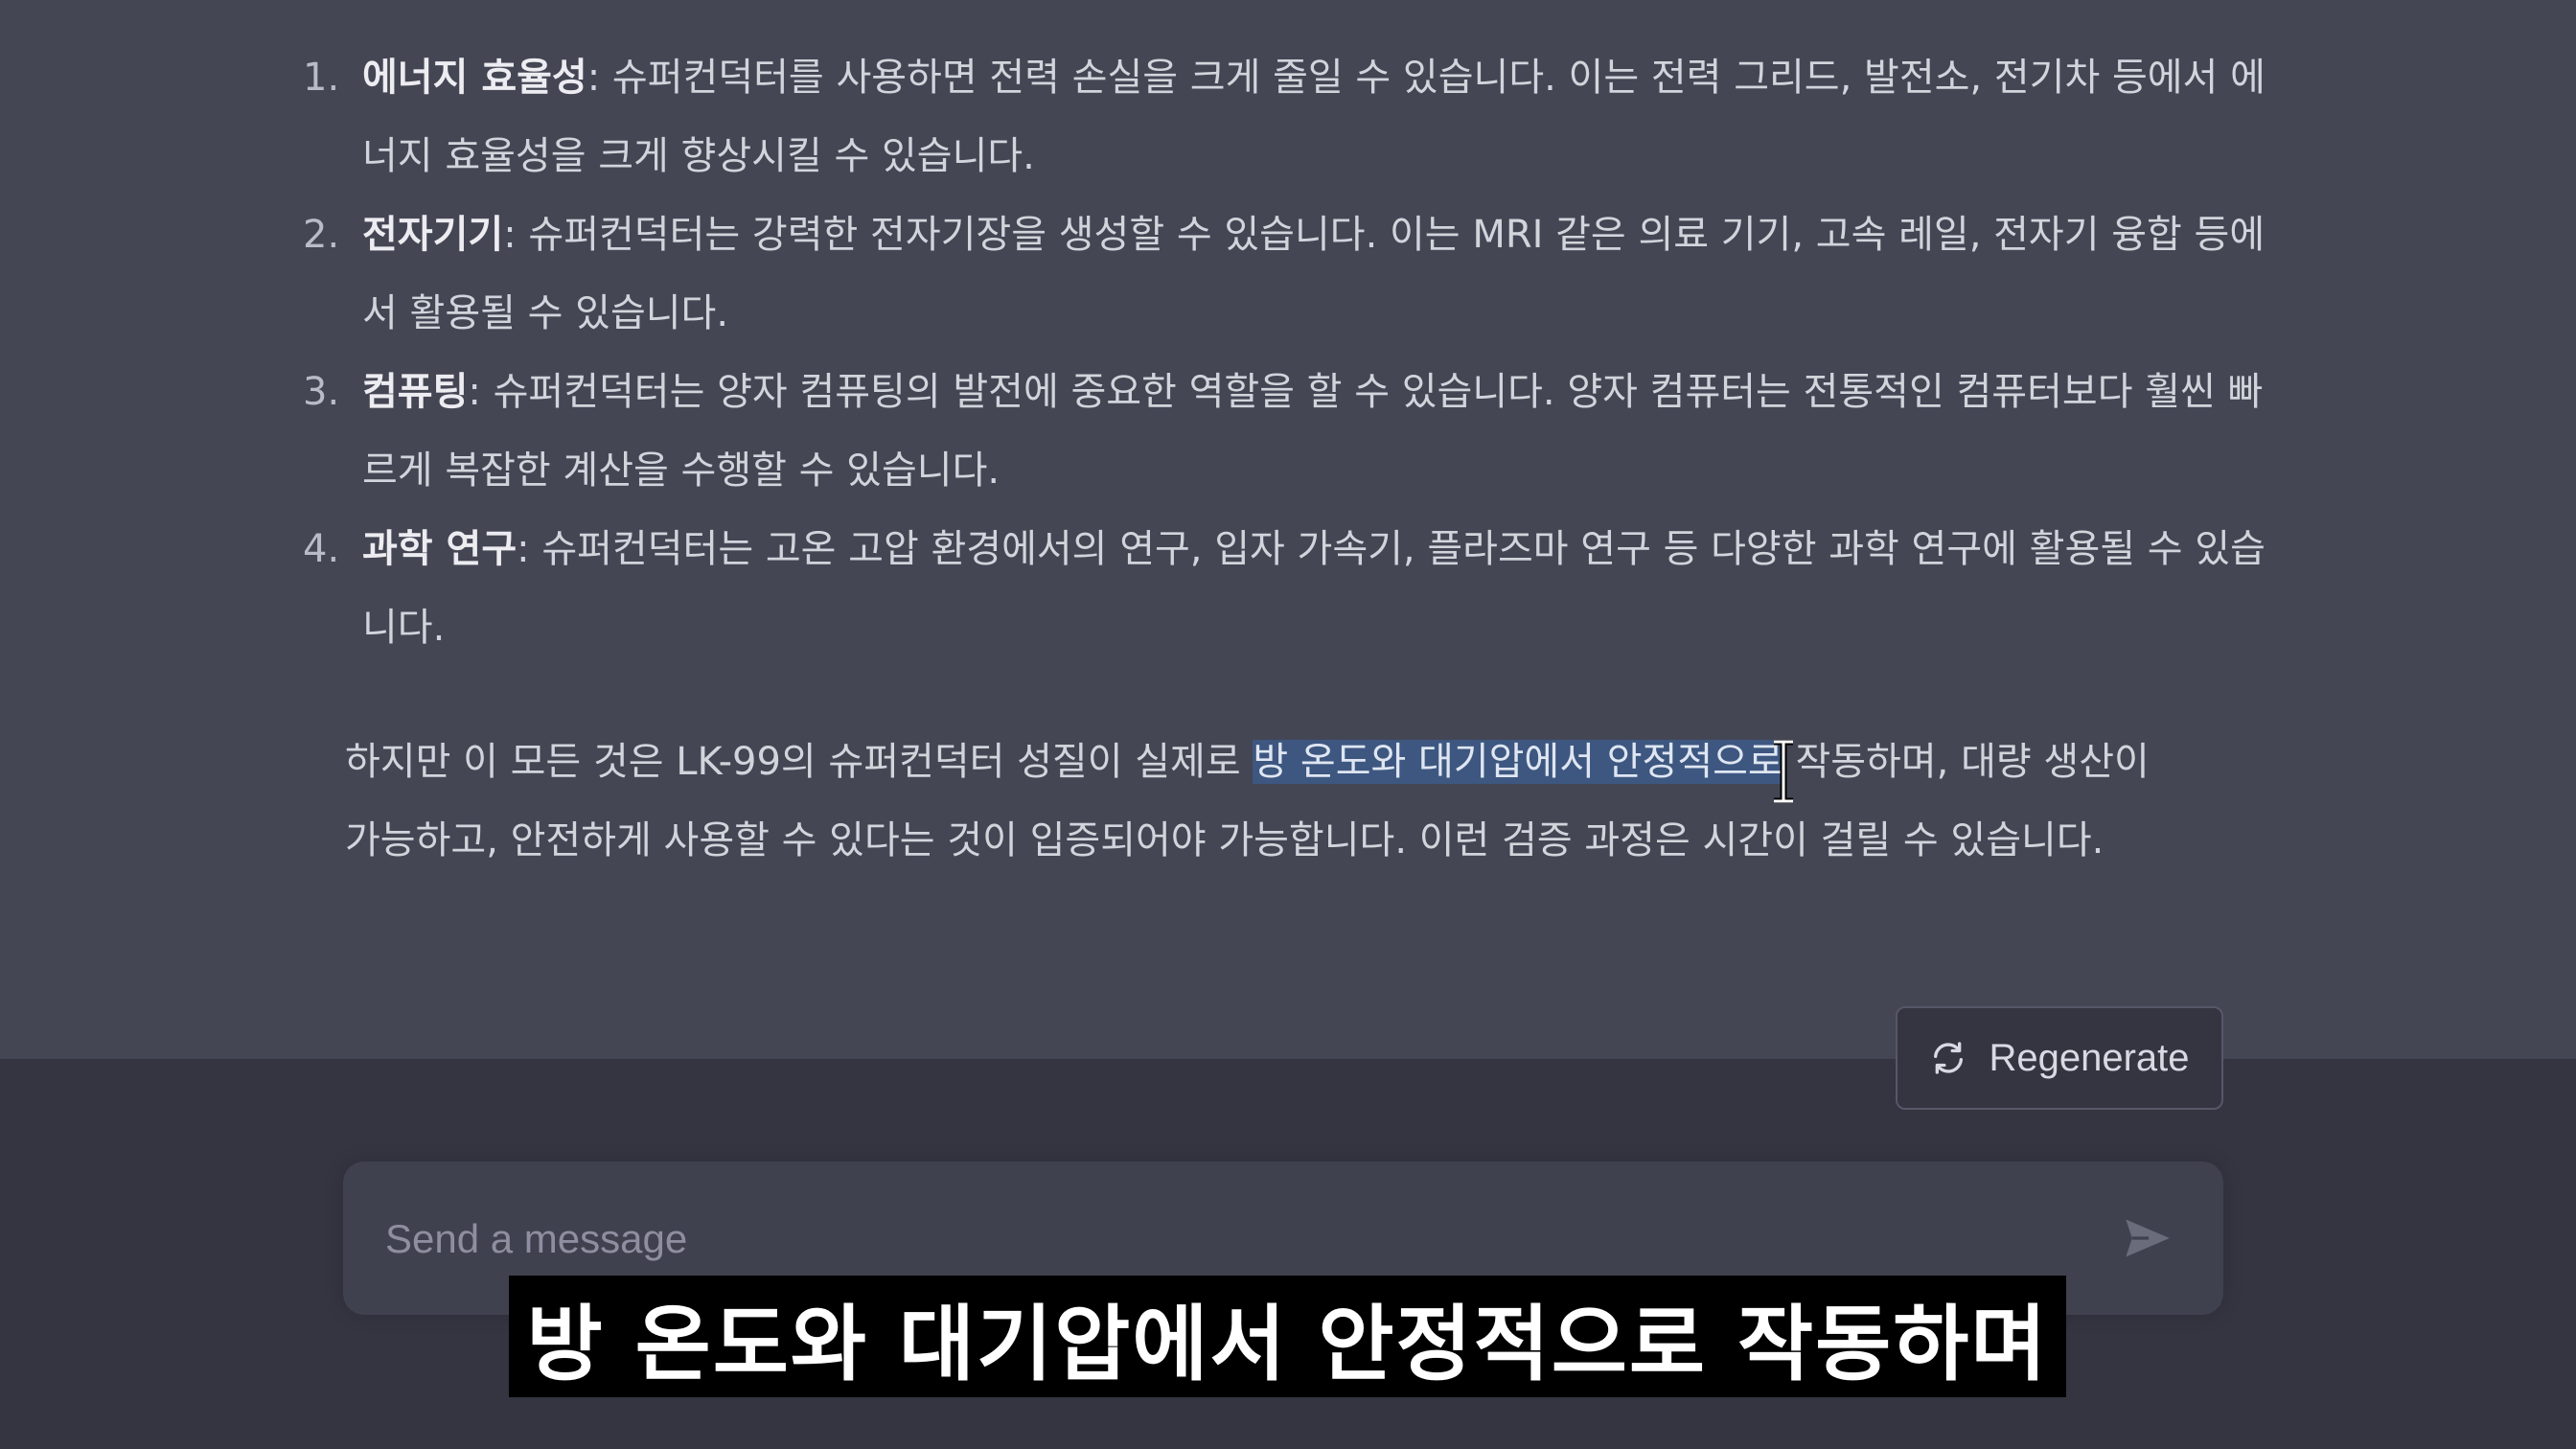 This screenshot has width=2576, height=1449. Describe the element at coordinates (321, 392) in the screenshot. I see `list-number: 3.` at that location.